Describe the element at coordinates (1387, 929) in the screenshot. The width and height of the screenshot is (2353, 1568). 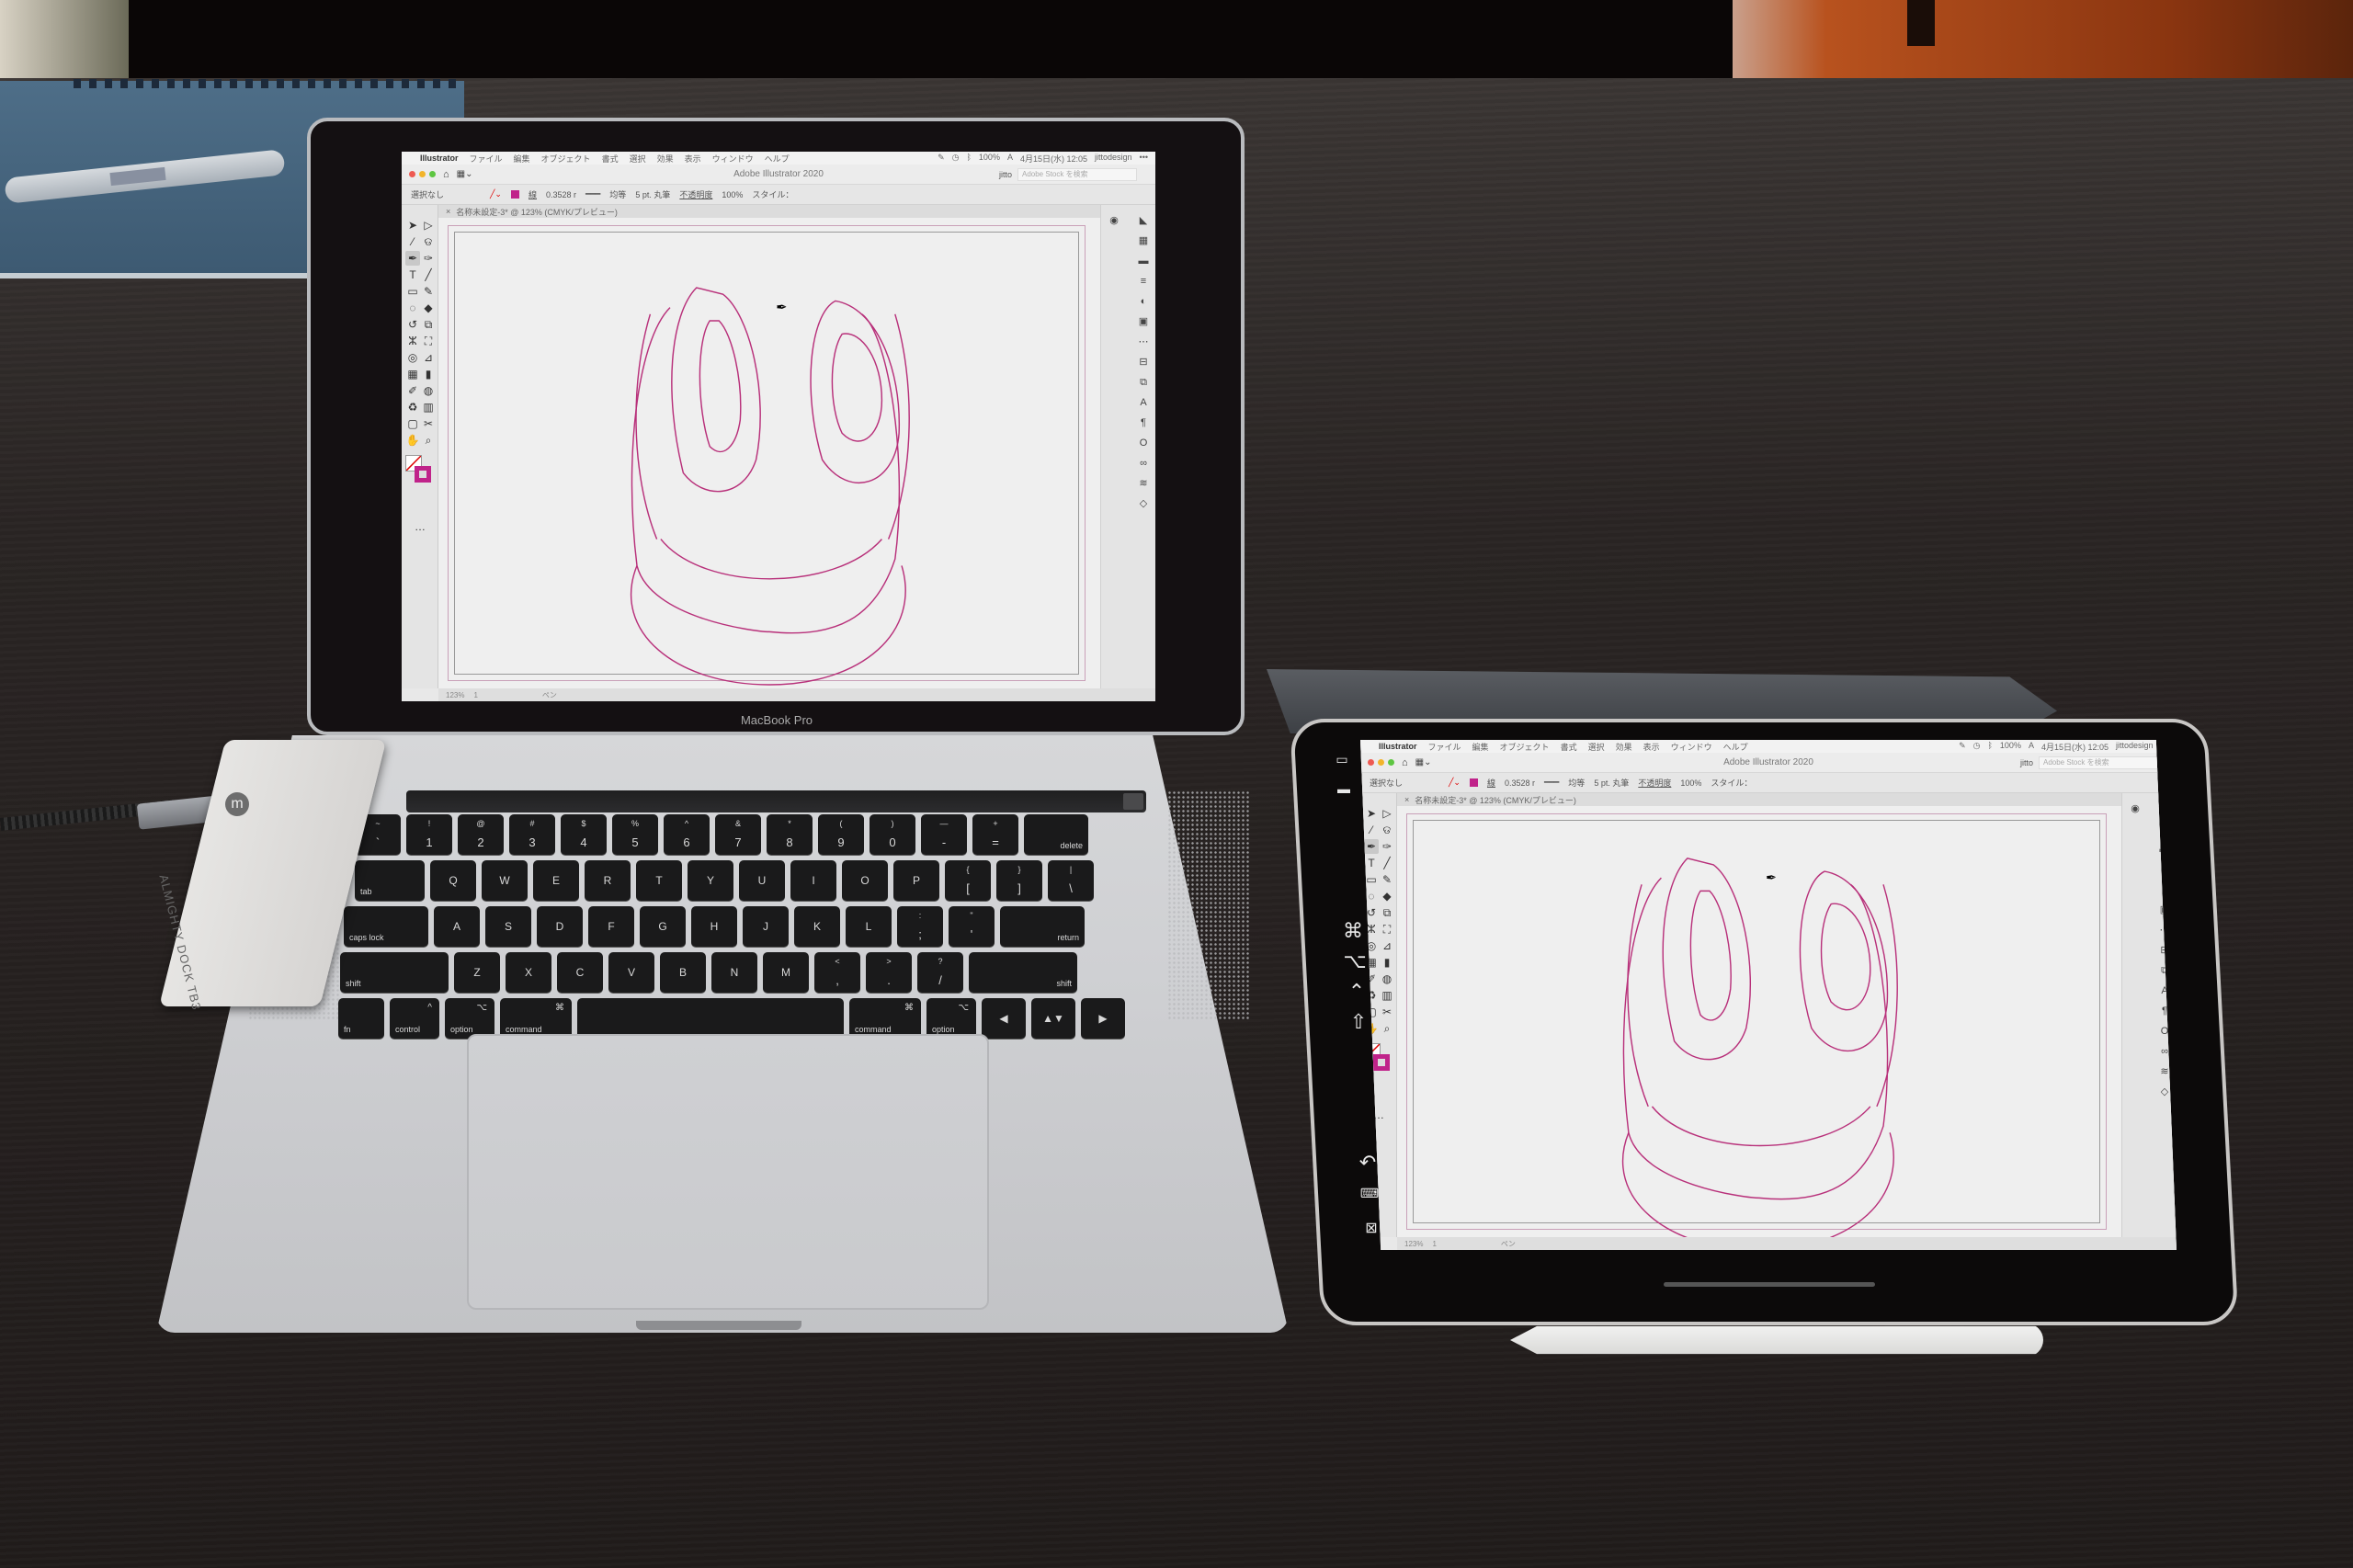
I see `free-transform-tool-icon: ⛶` at that location.